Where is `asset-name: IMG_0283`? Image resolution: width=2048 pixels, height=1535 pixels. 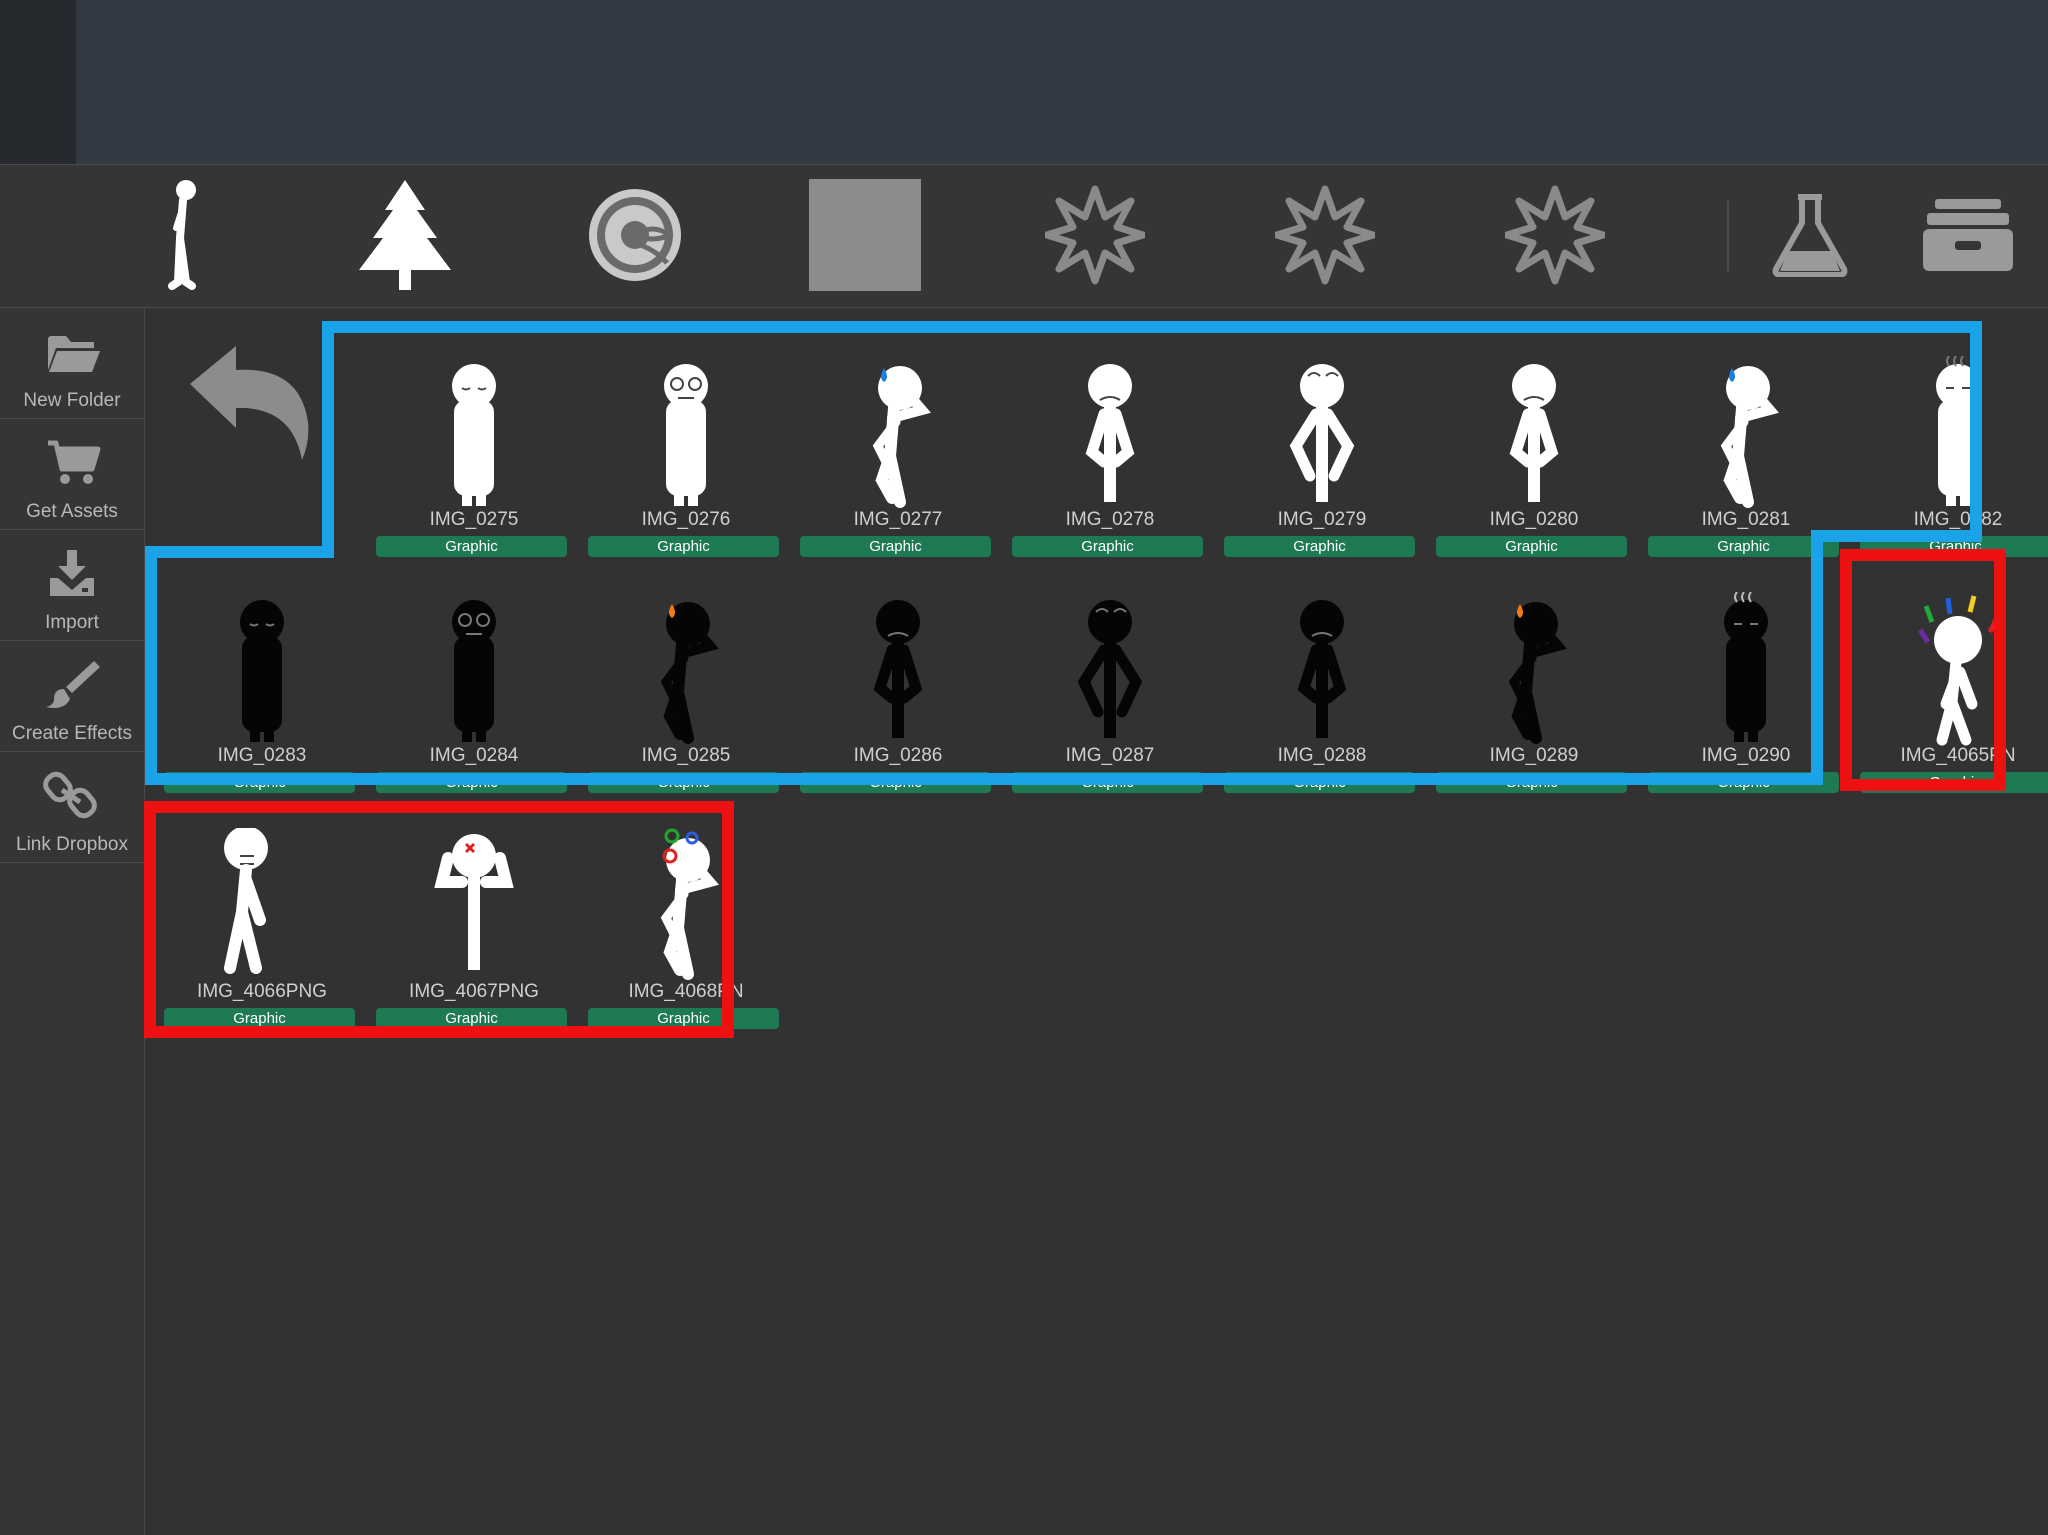 asset-name: IMG_0283 is located at coordinates (262, 755).